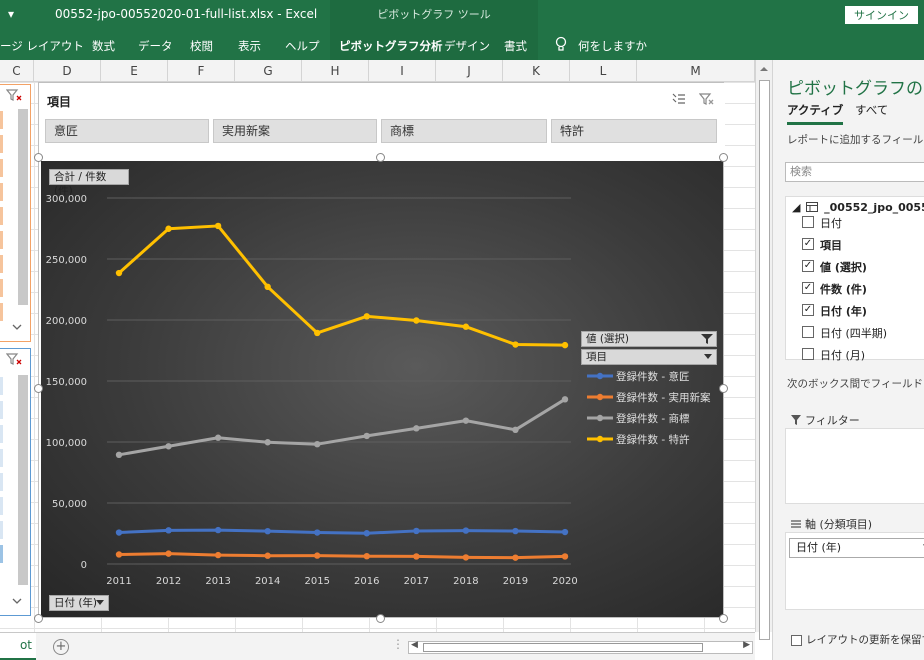 The height and width of the screenshot is (660, 924). Describe the element at coordinates (561, 45) in the screenshot. I see `lightbulb-icon` at that location.